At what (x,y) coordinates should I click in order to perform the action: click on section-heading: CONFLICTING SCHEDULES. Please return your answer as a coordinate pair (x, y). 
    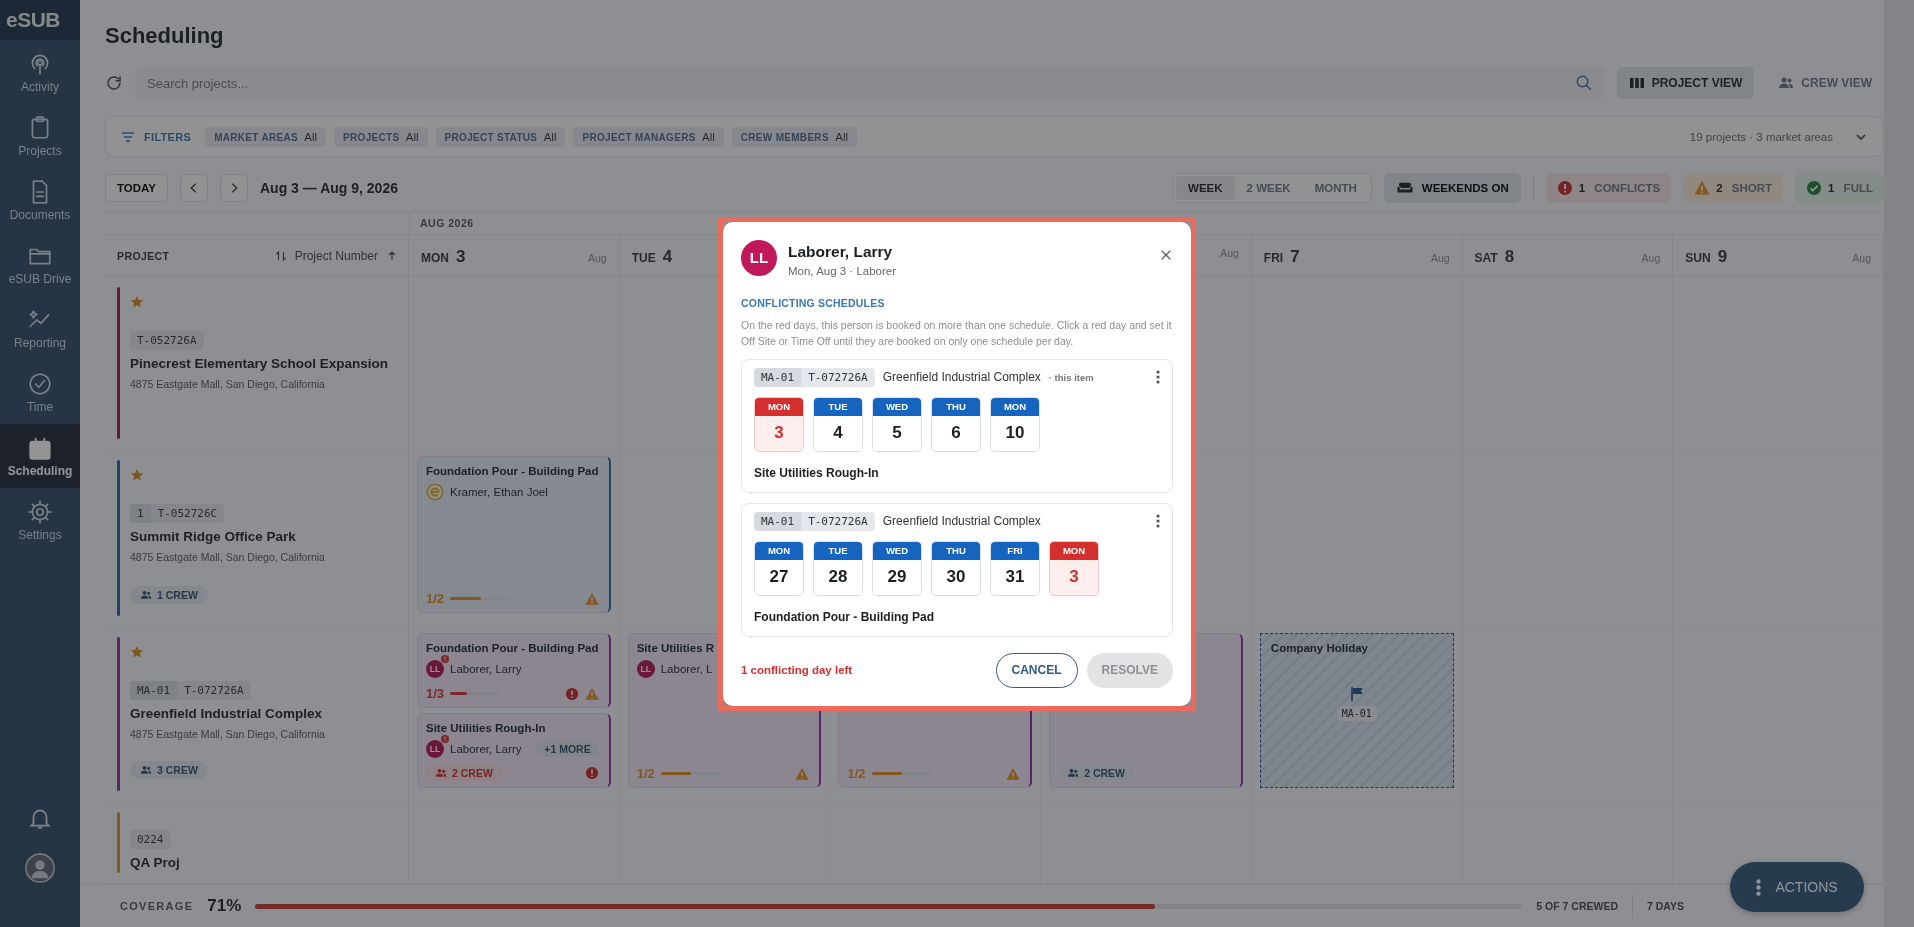
    Looking at the image, I should click on (813, 302).